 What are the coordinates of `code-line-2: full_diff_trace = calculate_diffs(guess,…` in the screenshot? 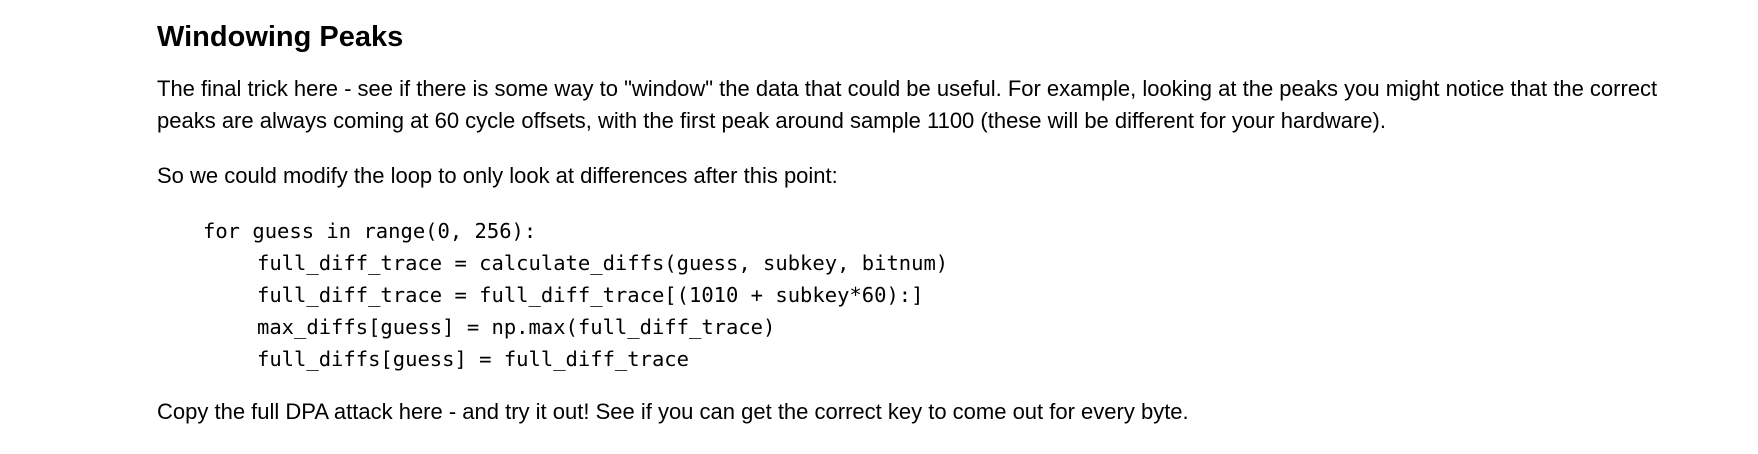 It's located at (603, 263).